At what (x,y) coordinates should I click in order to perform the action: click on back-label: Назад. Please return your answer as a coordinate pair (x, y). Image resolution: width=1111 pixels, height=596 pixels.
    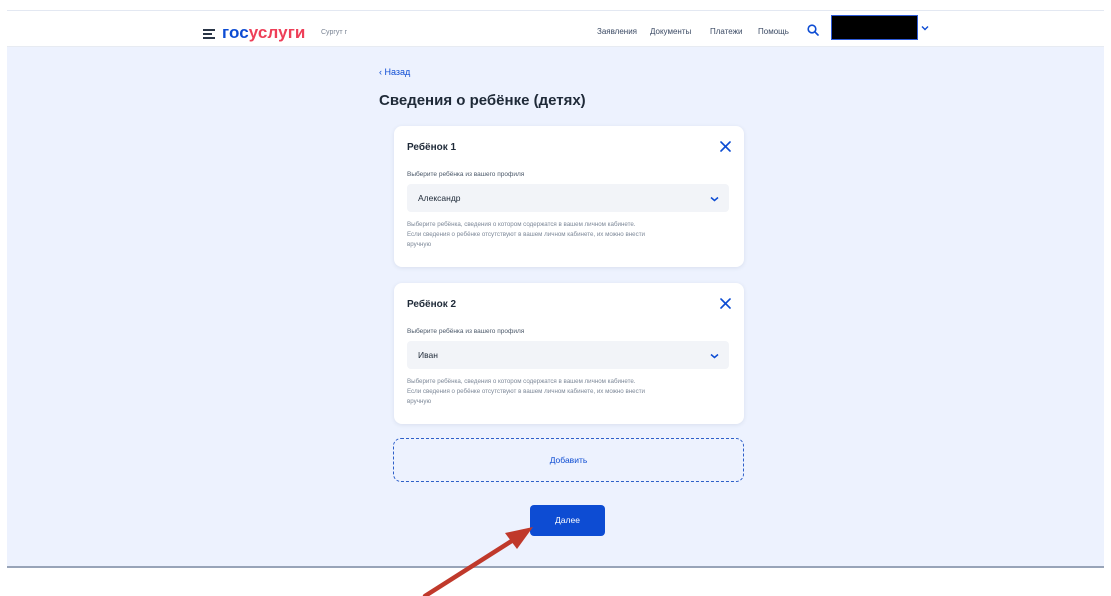
    Looking at the image, I should click on (397, 72).